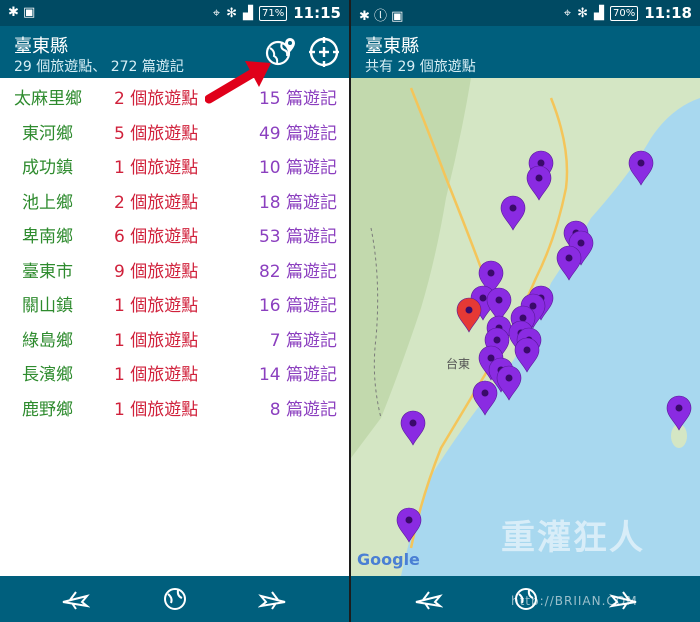 This screenshot has width=700, height=622. I want to click on watermark-url: http://BRIIAN.COM, so click(574, 601).